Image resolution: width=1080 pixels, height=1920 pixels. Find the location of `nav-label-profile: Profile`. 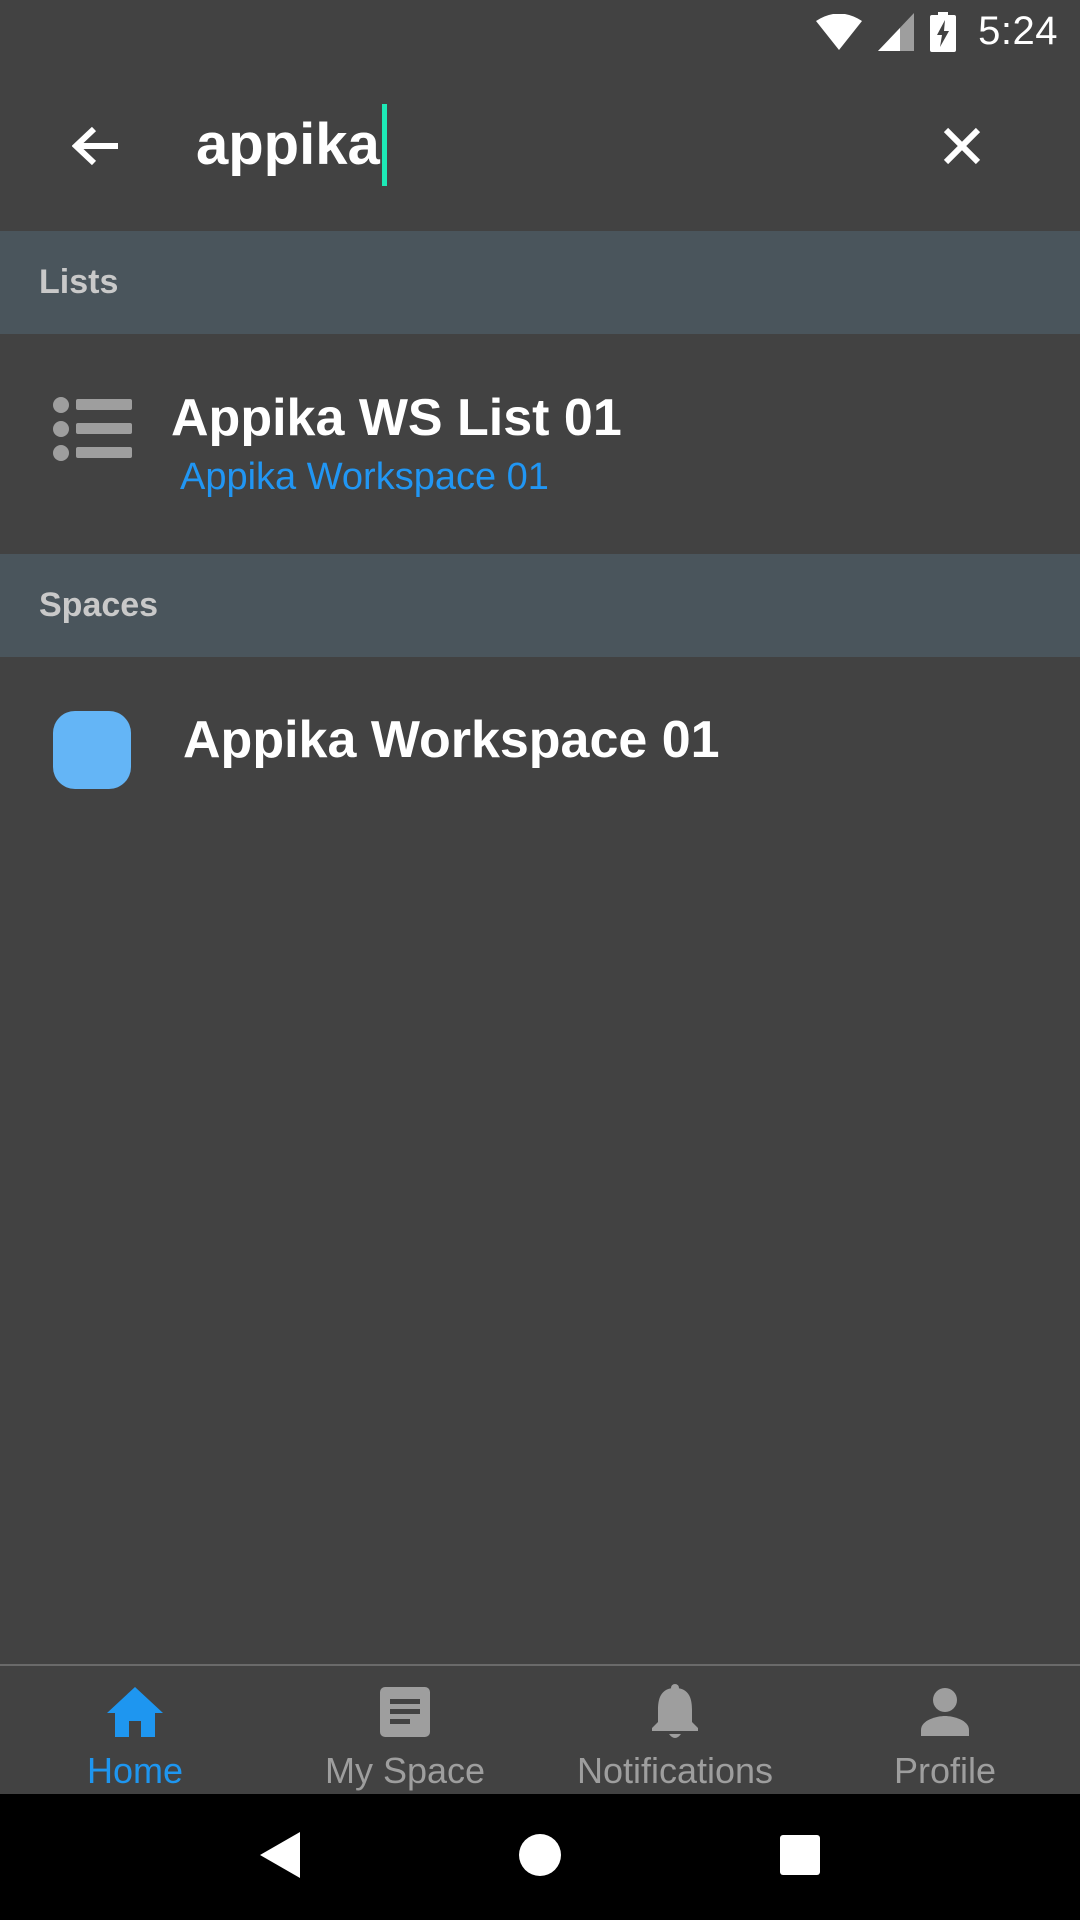

nav-label-profile: Profile is located at coordinates (945, 1770).